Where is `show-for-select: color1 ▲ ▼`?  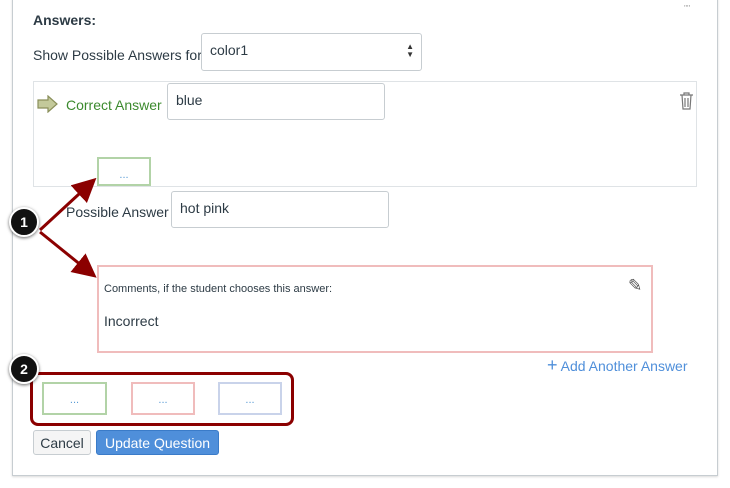 show-for-select: color1 ▲ ▼ is located at coordinates (311, 52).